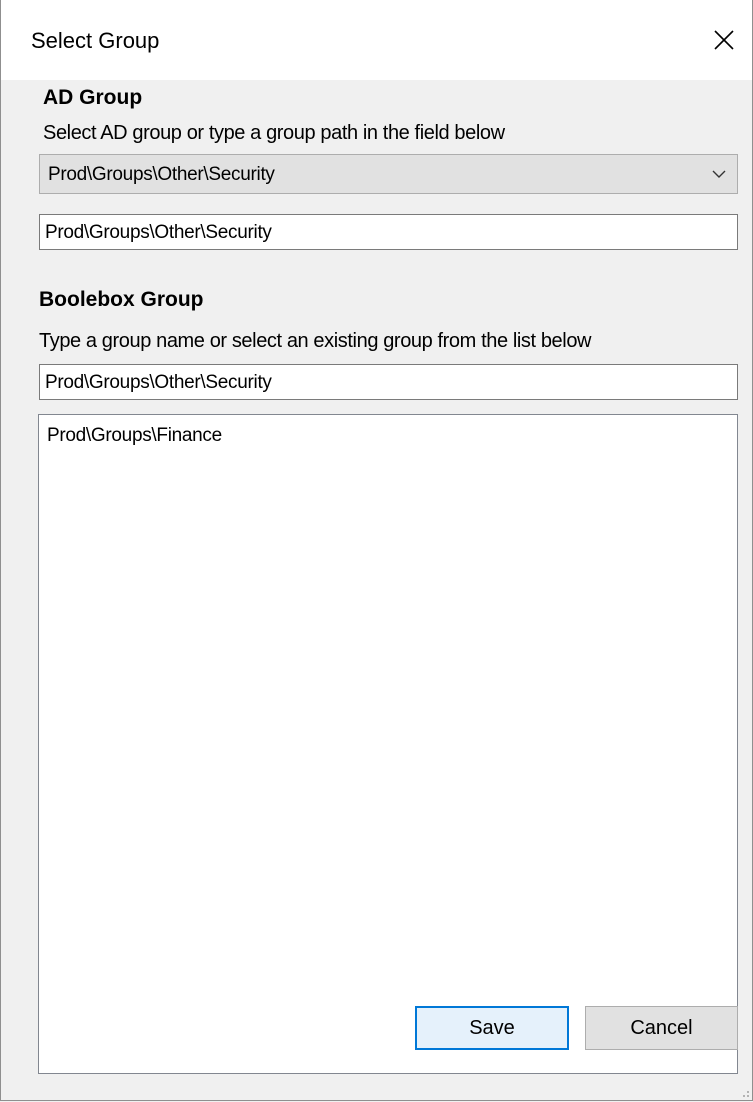 This screenshot has width=753, height=1102. Describe the element at coordinates (121, 299) in the screenshot. I see `boolebox-group-heading: Boolebox Group` at that location.